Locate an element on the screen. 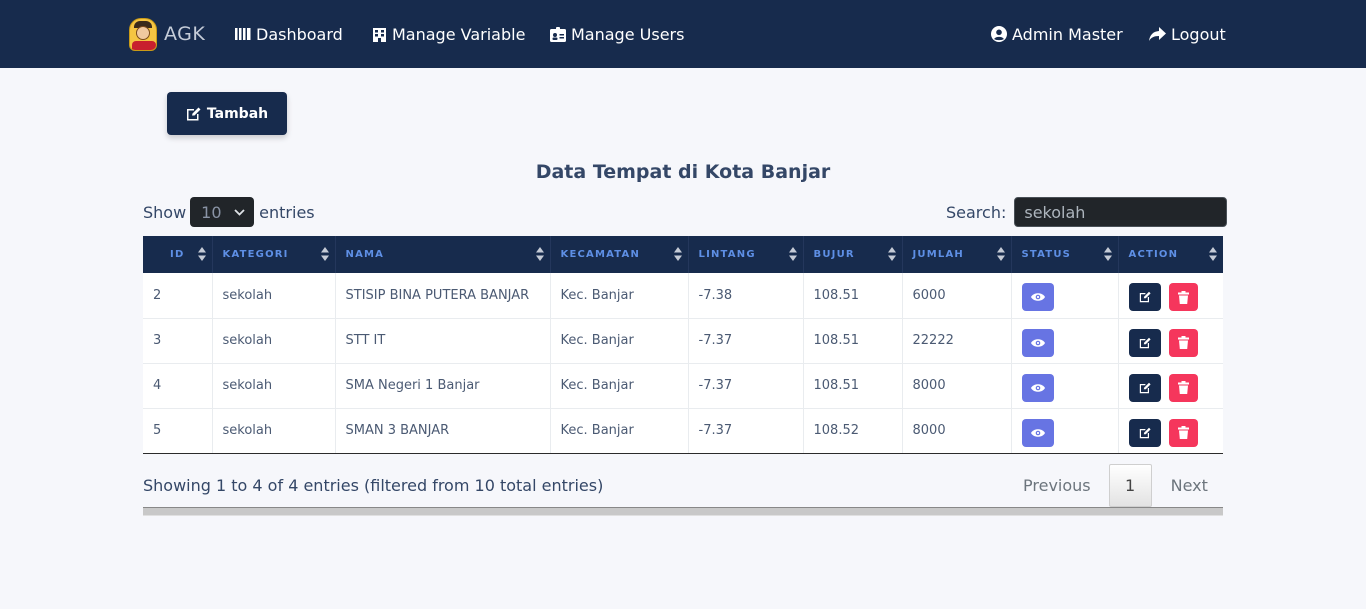 This screenshot has width=1366, height=609. chevron-down-icon is located at coordinates (239, 212).